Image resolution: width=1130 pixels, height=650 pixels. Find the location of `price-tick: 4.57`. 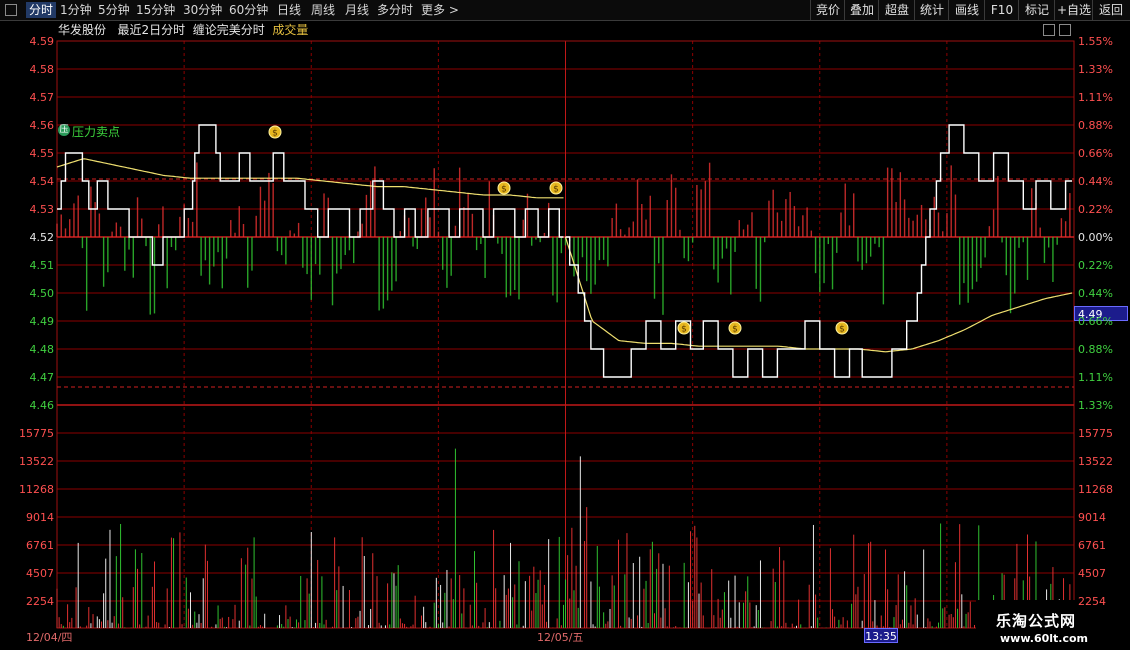

price-tick: 4.57 is located at coordinates (42, 97).